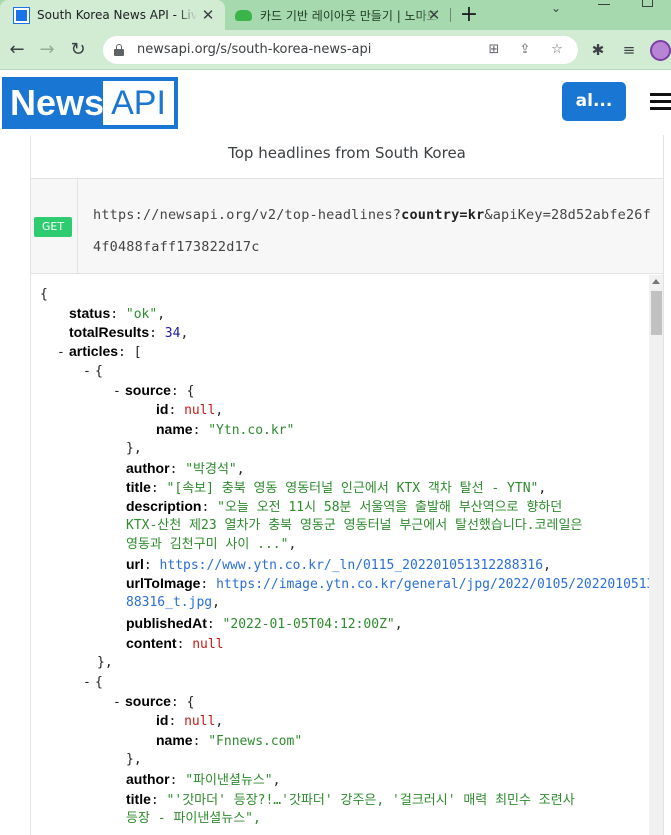  Describe the element at coordinates (119, 50) in the screenshot. I see `lock-icon` at that location.